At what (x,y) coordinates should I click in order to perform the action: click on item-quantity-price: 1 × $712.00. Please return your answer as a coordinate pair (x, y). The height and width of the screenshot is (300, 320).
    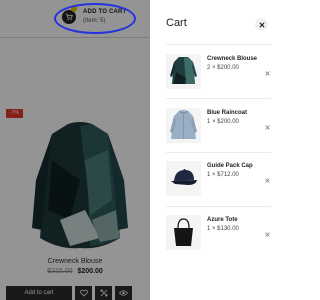
    Looking at the image, I should click on (223, 175).